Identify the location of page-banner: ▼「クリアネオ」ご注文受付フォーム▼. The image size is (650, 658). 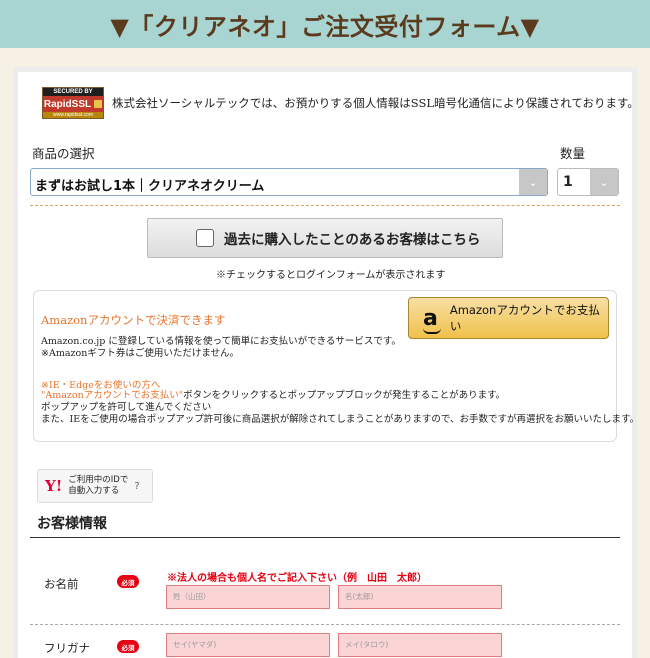
(325, 24).